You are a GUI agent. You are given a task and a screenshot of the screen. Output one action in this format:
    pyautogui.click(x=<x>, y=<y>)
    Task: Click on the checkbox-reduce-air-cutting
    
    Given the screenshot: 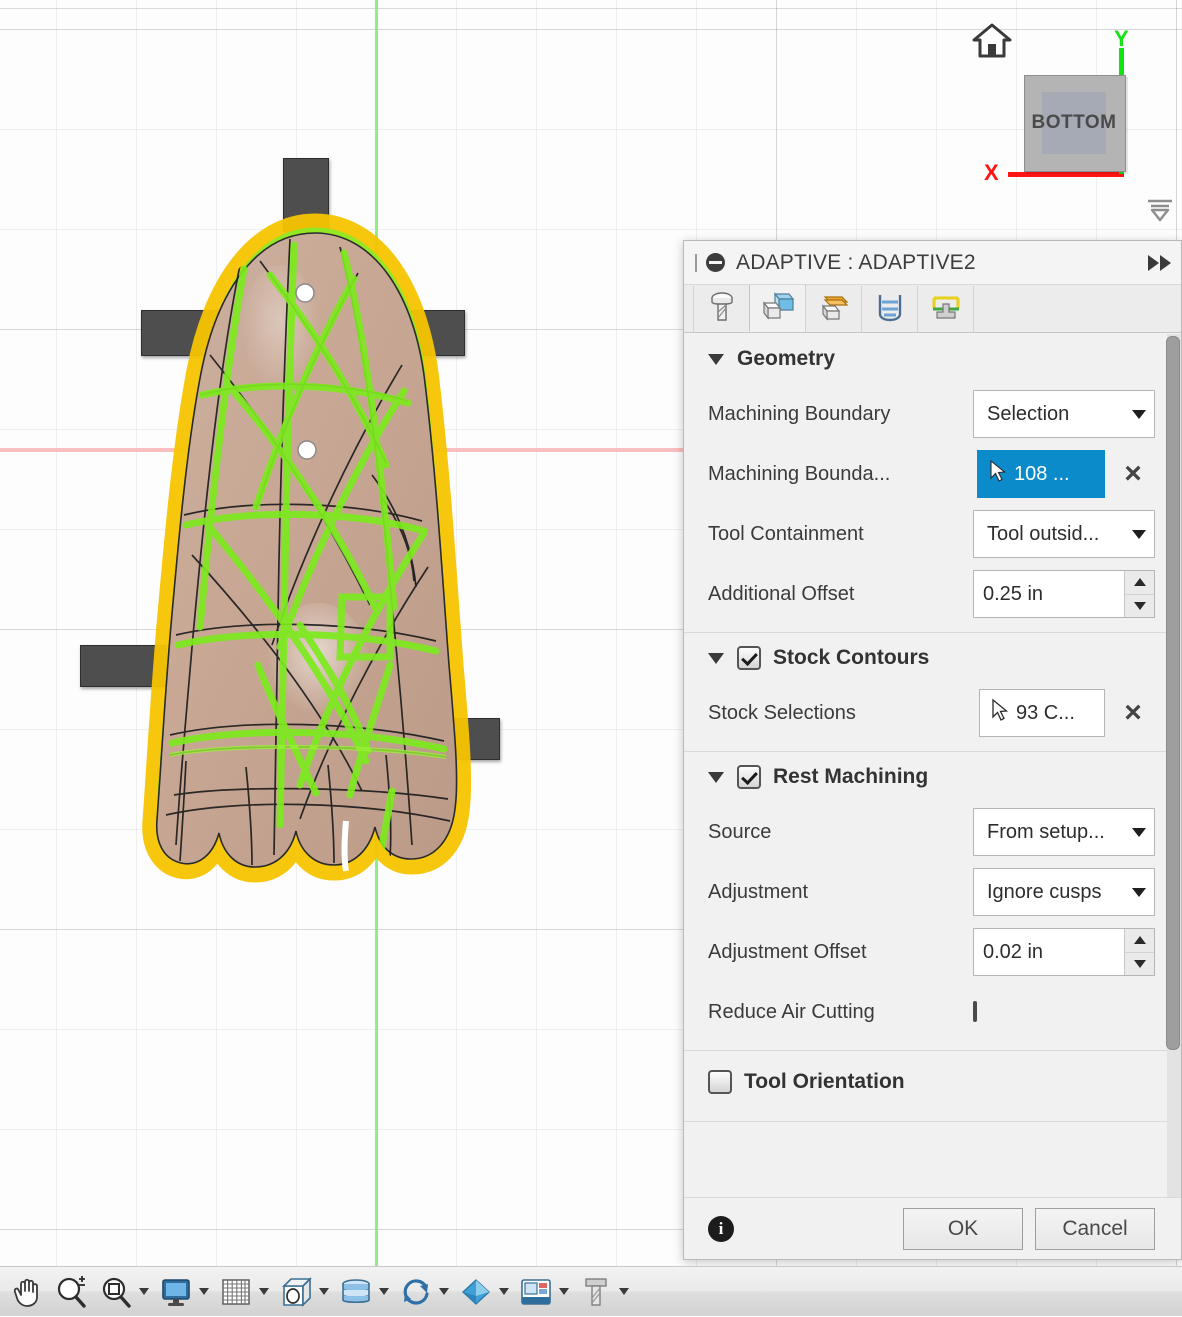 What is the action you would take?
    pyautogui.click(x=975, y=1011)
    